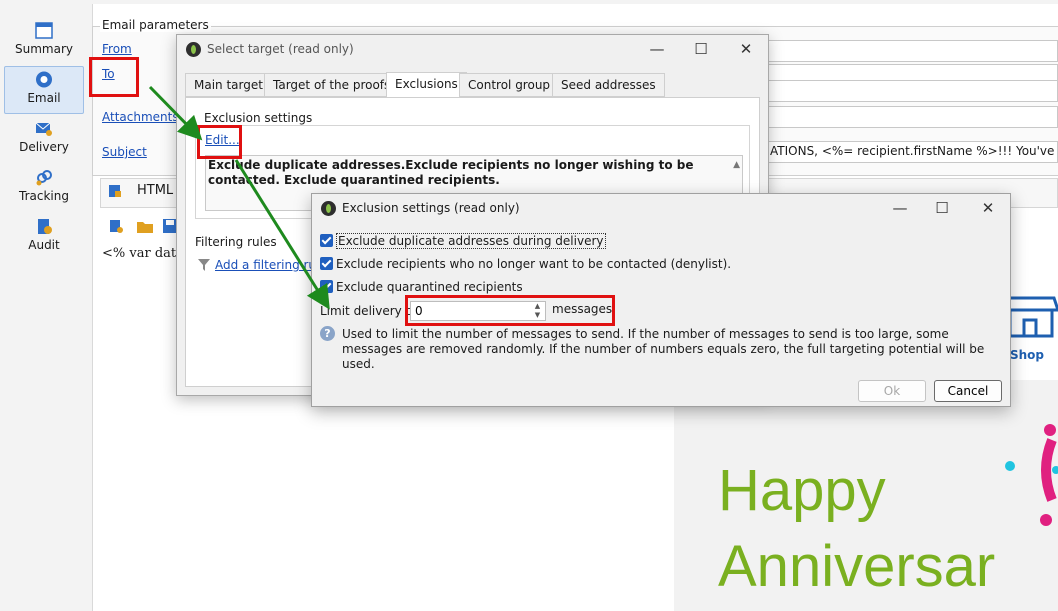  Describe the element at coordinates (44, 147) in the screenshot. I see `nav-item-label: Delivery` at that location.